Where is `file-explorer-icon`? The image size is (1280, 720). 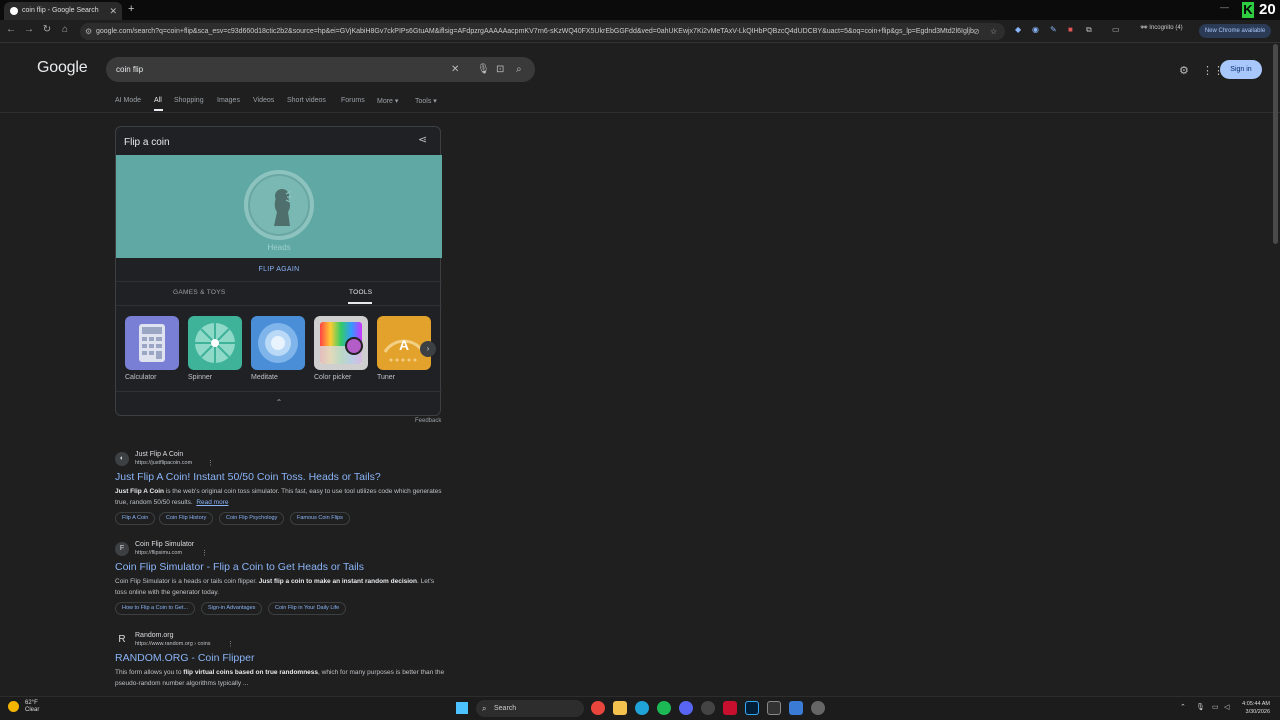
file-explorer-icon is located at coordinates (620, 708).